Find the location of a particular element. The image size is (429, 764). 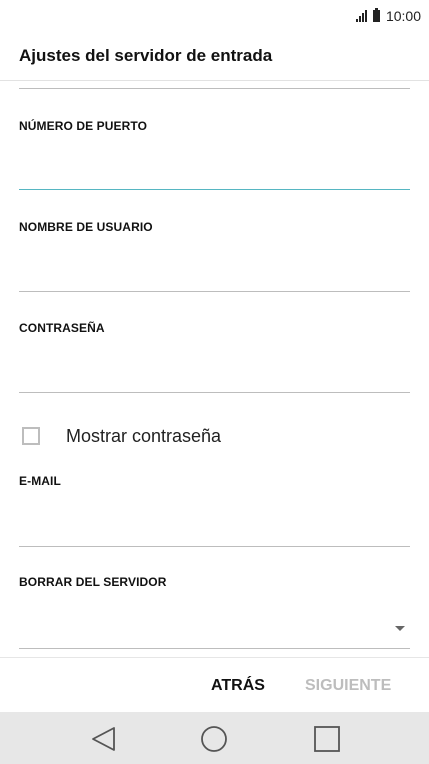

nav-recents-icon is located at coordinates (327, 739).